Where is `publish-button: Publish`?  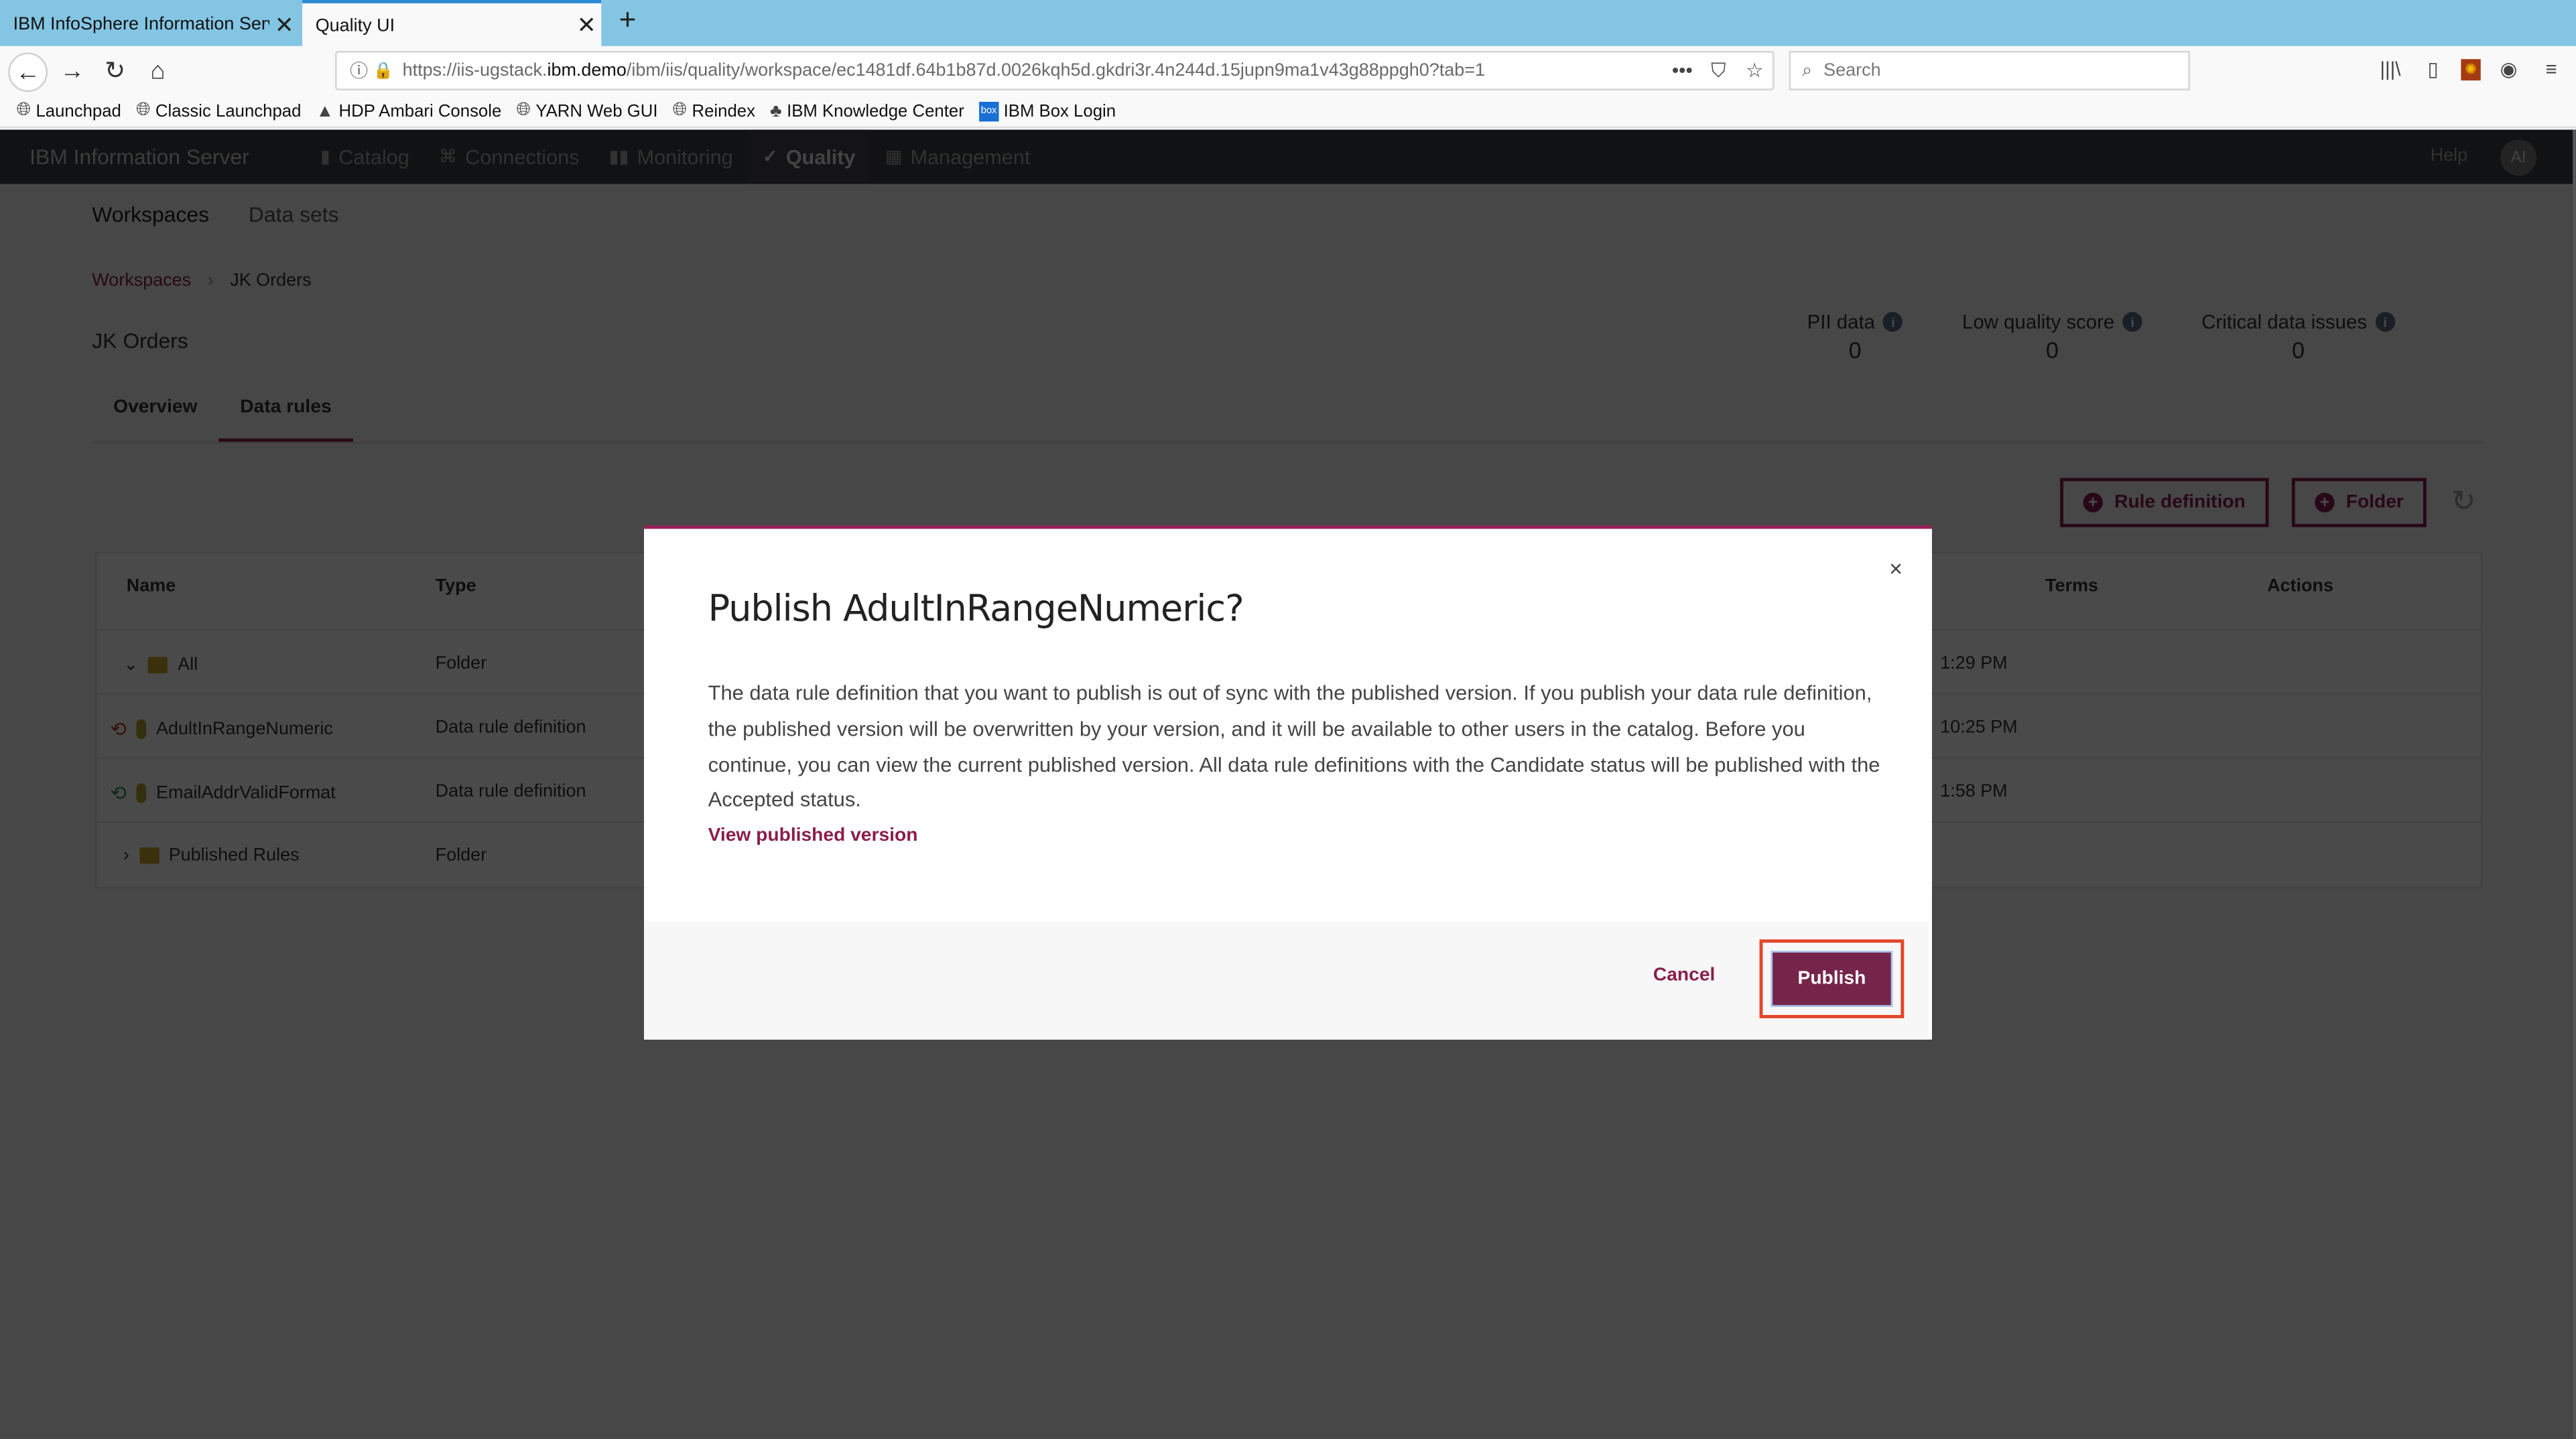
publish-button: Publish is located at coordinates (1831, 979).